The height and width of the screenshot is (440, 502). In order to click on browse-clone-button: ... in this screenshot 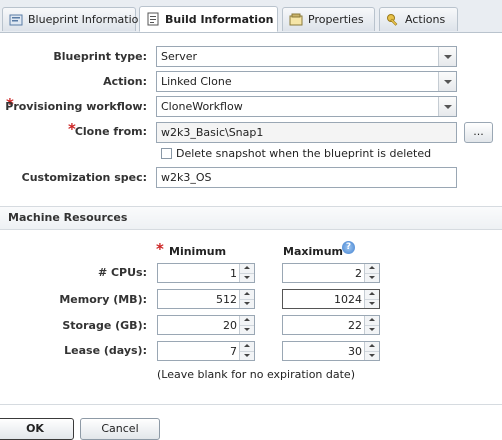, I will do `click(478, 132)`.